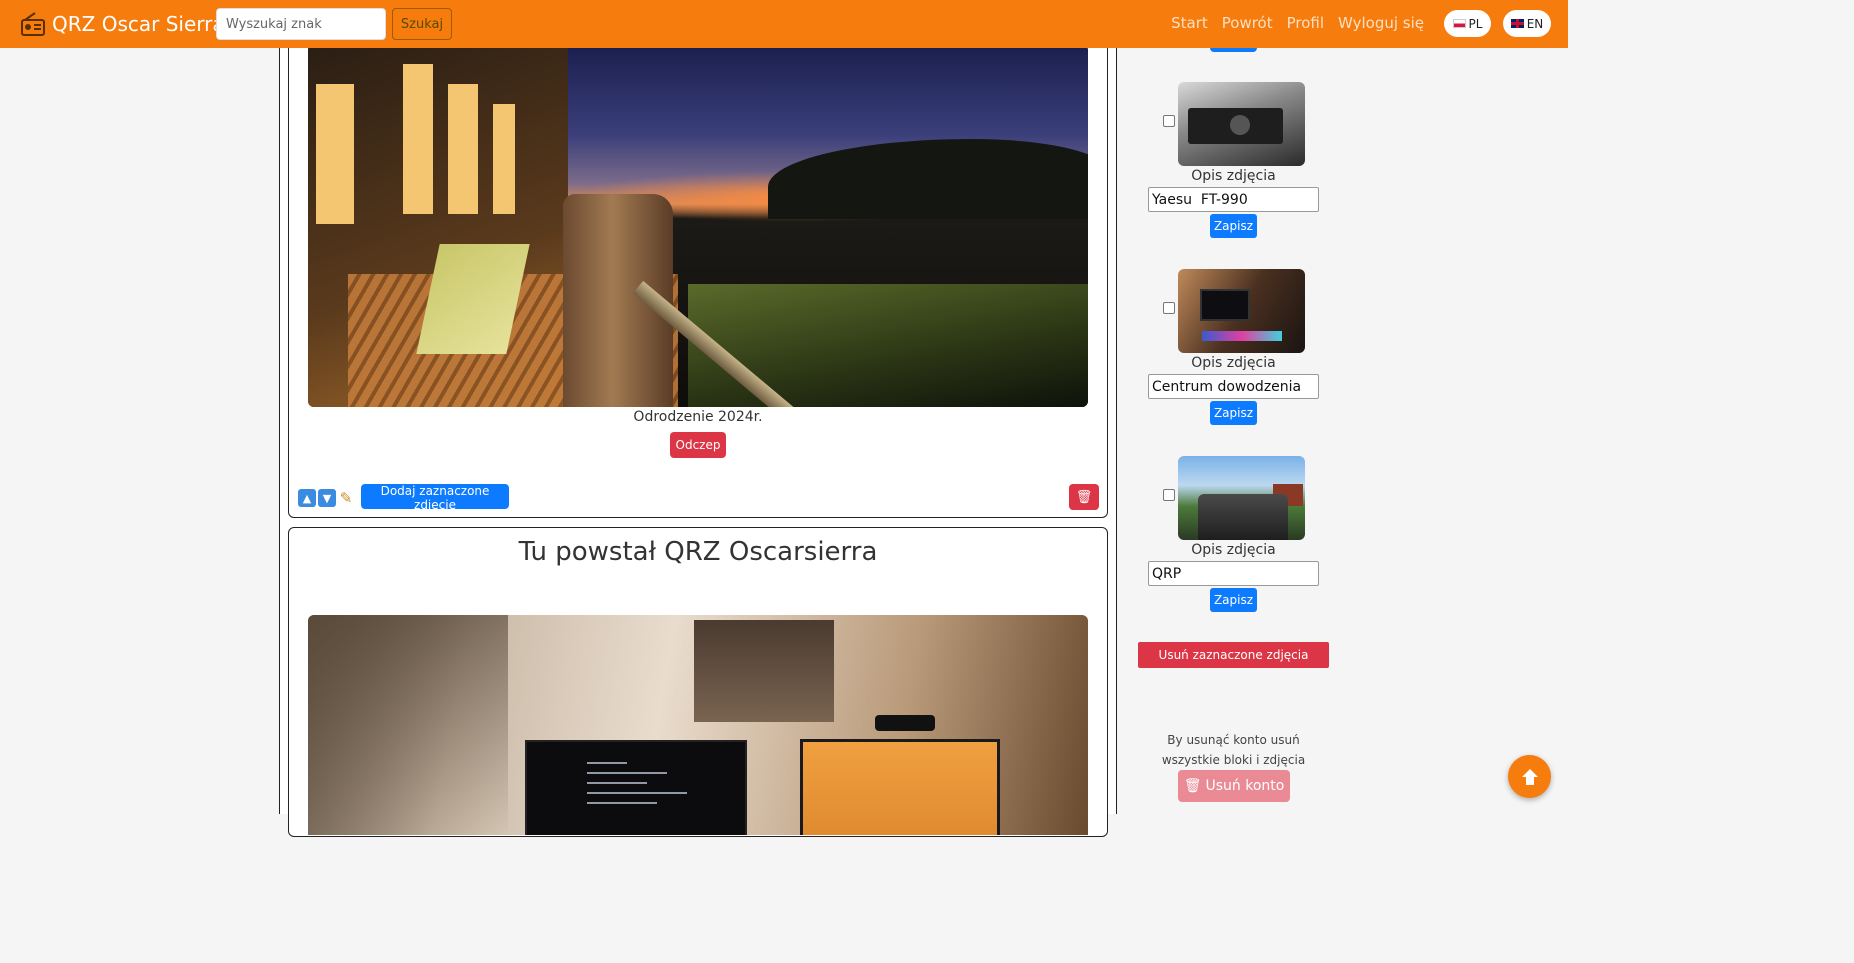 The width and height of the screenshot is (1854, 963). Describe the element at coordinates (1233, 226) in the screenshot. I see `save-button-1: Zapisz` at that location.